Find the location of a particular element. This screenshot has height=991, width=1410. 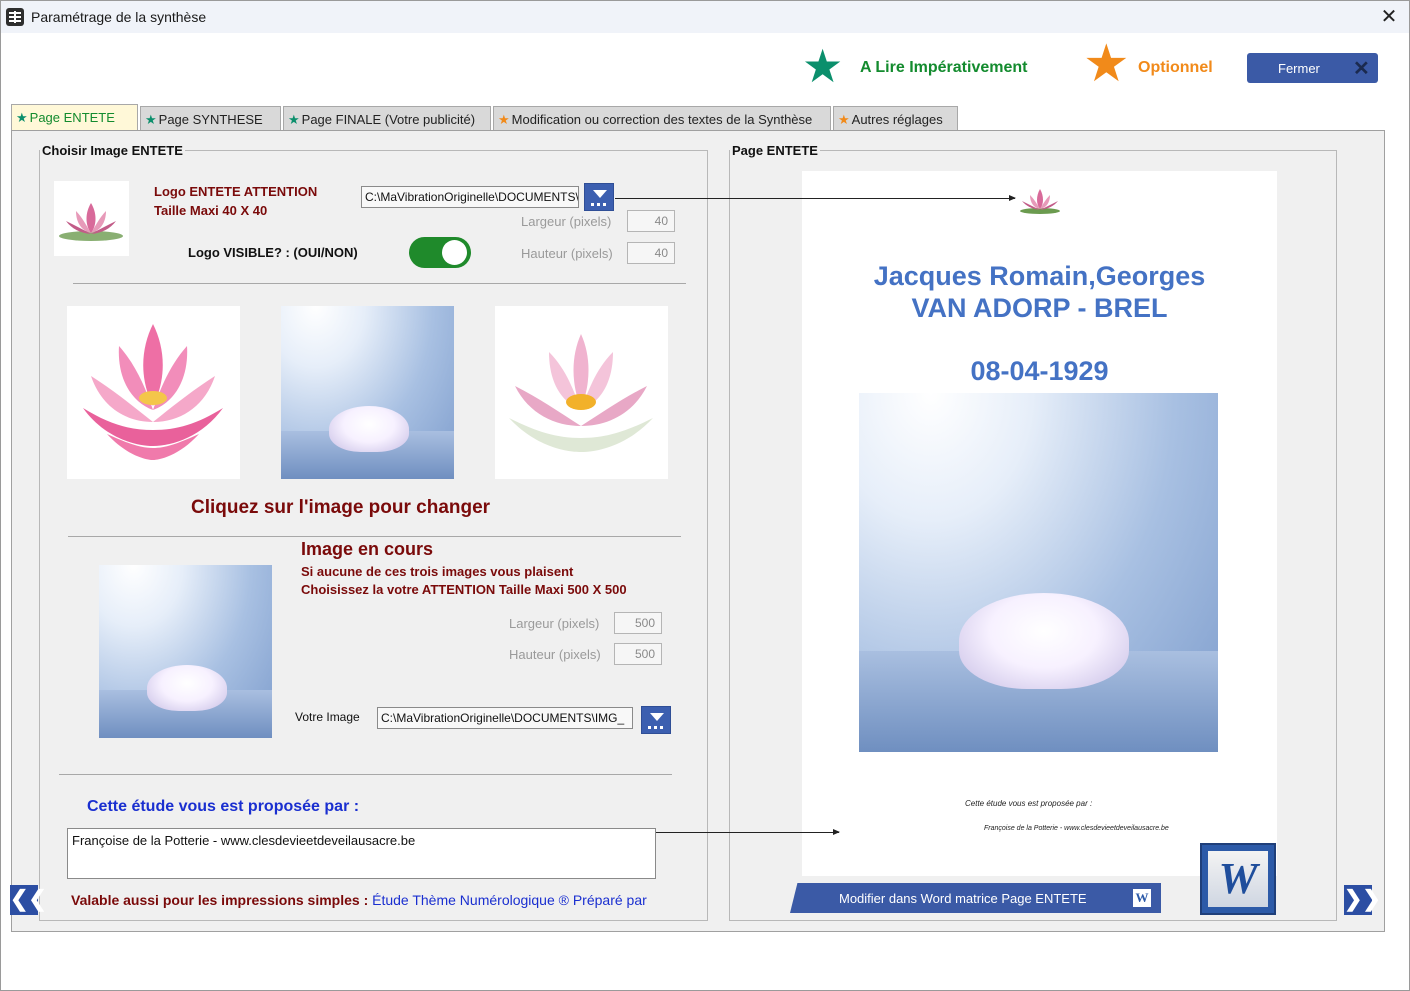

previous-page-button: ❮❮ is located at coordinates (28, 900).